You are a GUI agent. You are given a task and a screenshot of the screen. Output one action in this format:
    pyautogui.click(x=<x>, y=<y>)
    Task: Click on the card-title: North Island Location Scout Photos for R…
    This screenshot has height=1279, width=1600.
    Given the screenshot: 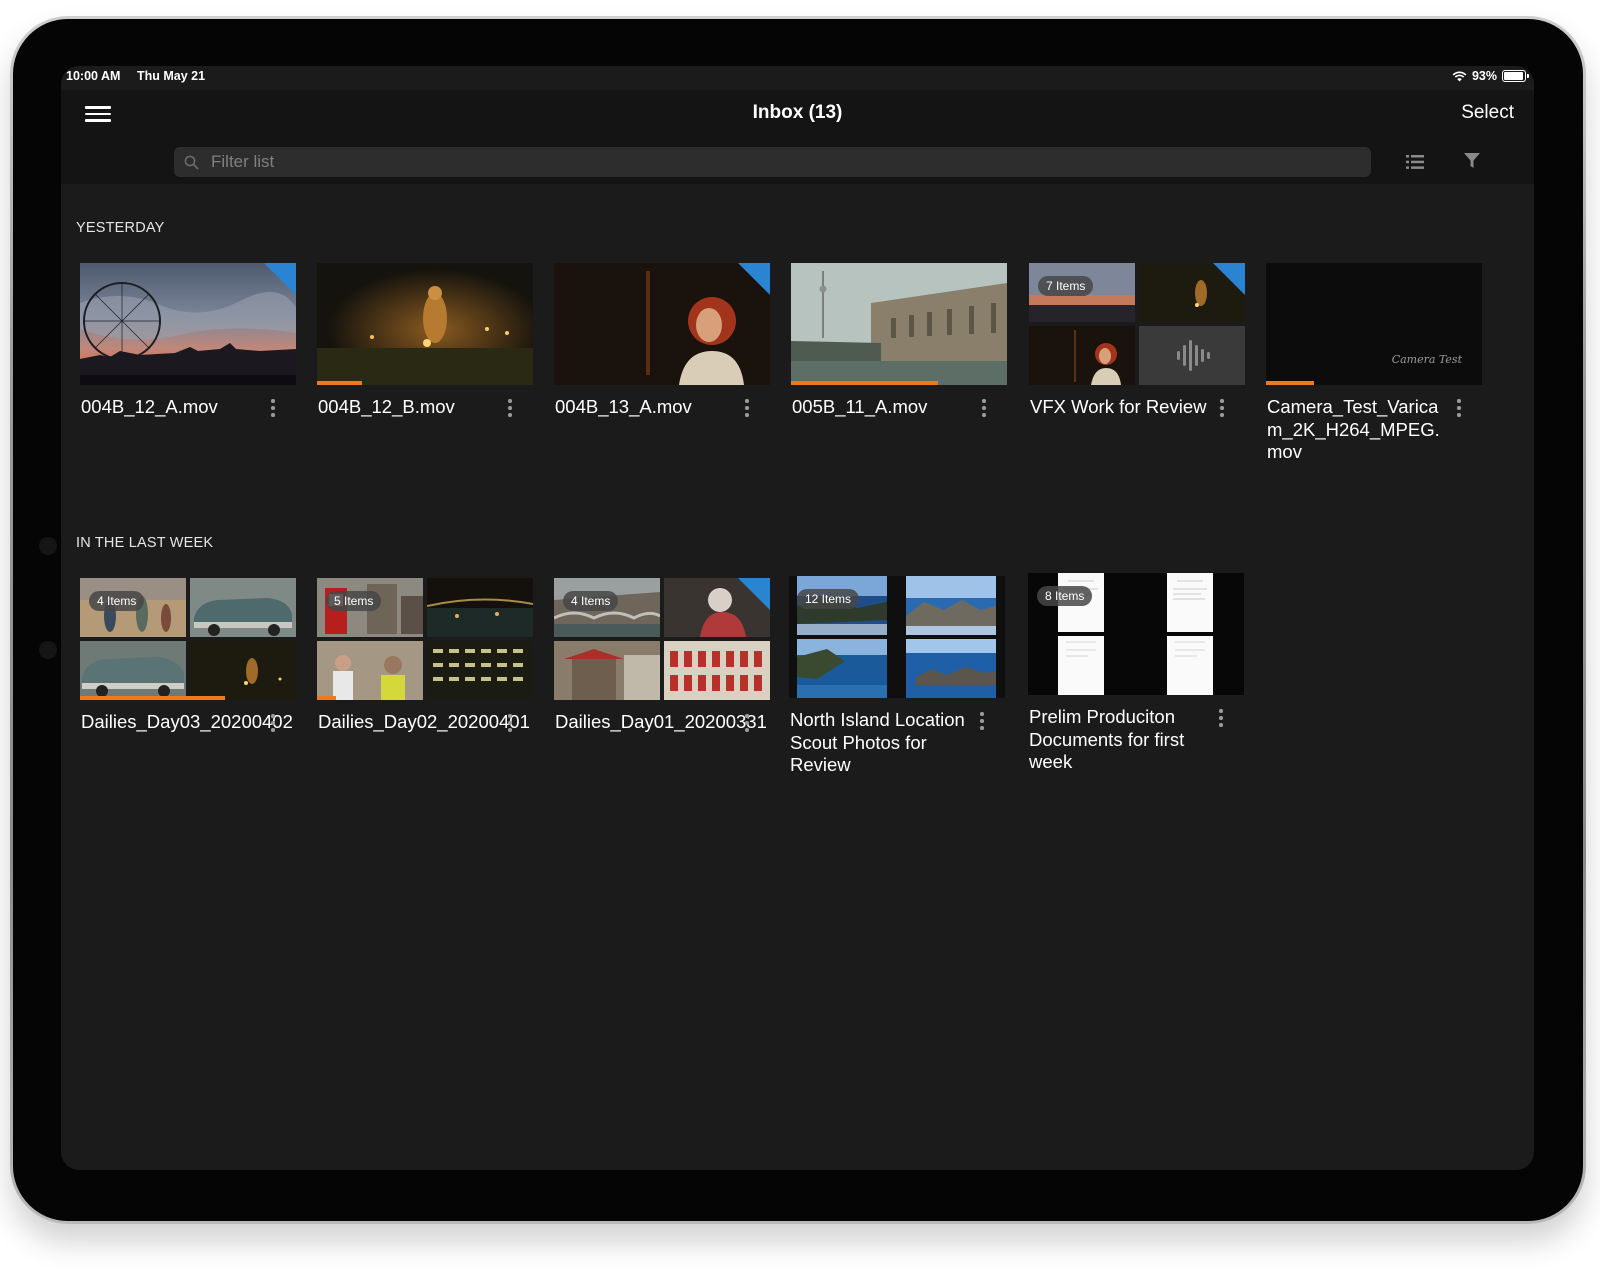 What is the action you would take?
    pyautogui.click(x=877, y=742)
    